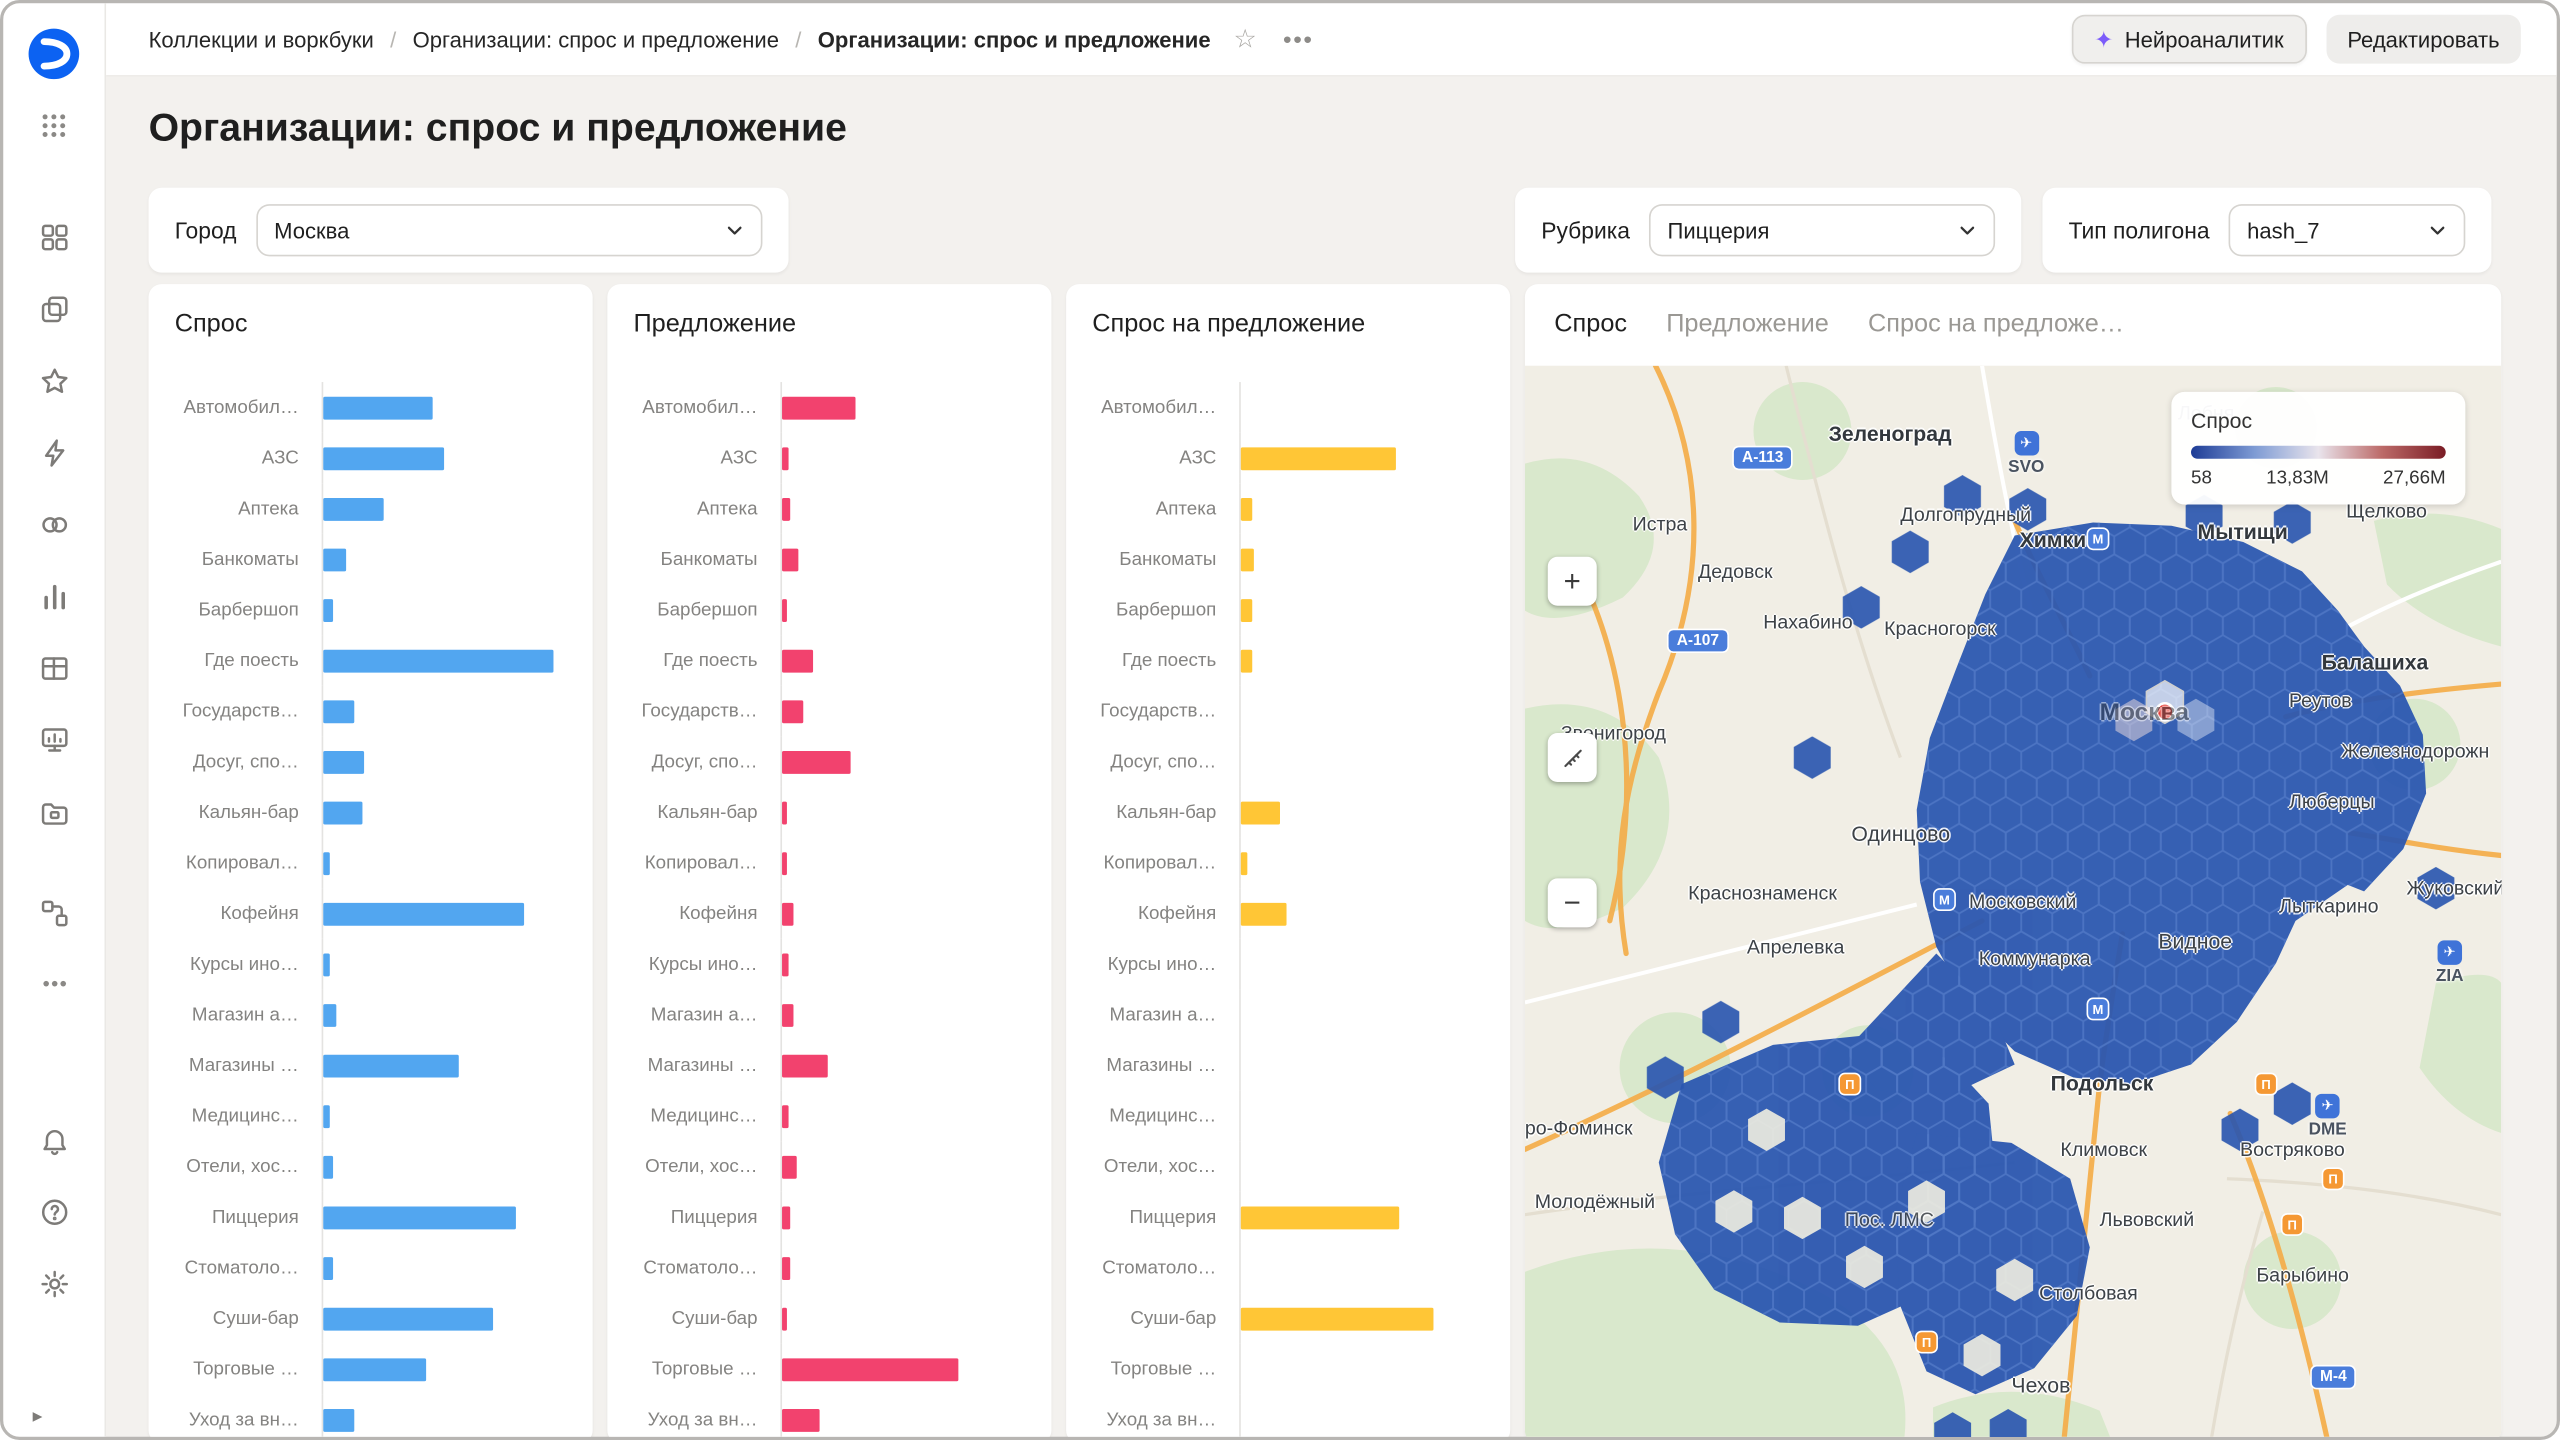 This screenshot has width=2560, height=1440. I want to click on city-select: Москва, so click(509, 230).